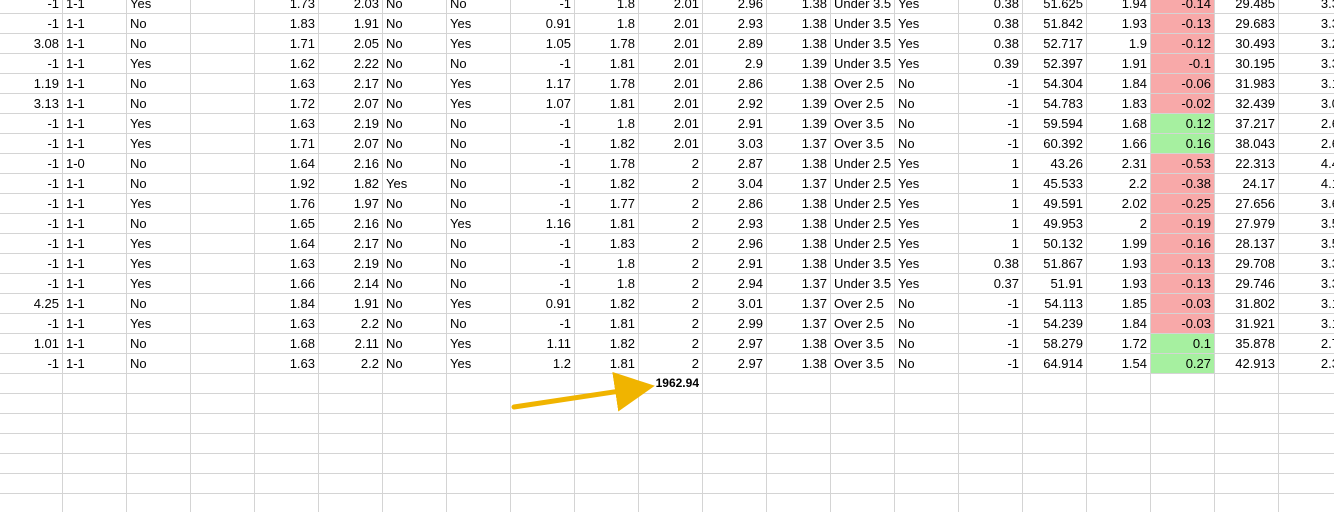  What do you see at coordinates (351, 7) in the screenshot?
I see `cell: 2.03` at bounding box center [351, 7].